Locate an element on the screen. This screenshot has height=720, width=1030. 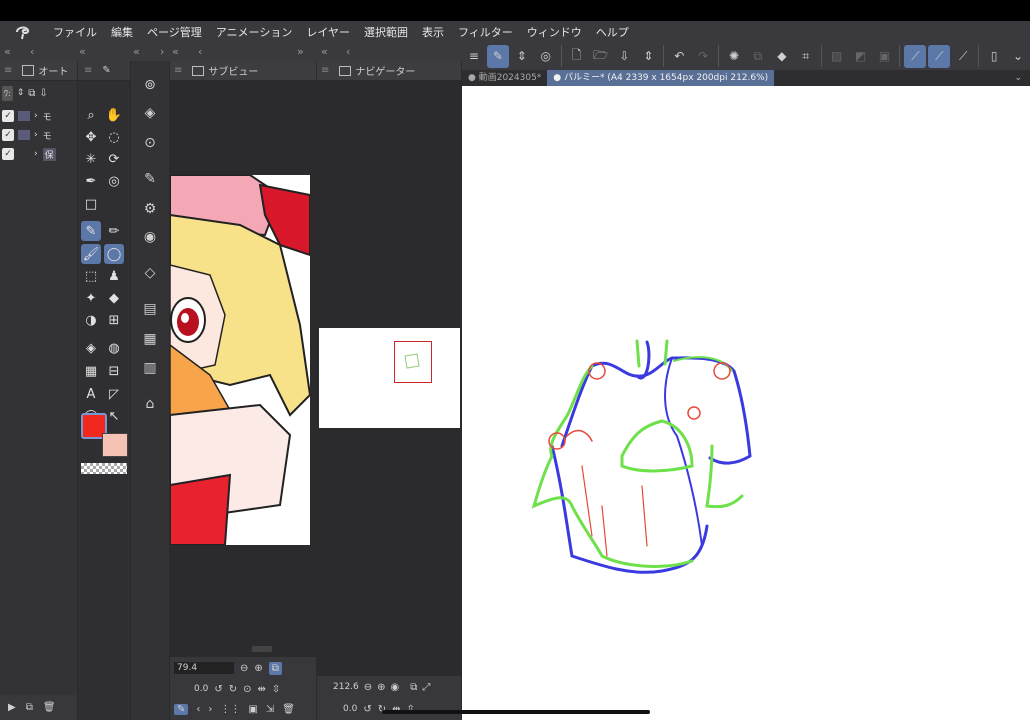
blend-mode-select: ﾜ: is located at coordinates (7, 93).